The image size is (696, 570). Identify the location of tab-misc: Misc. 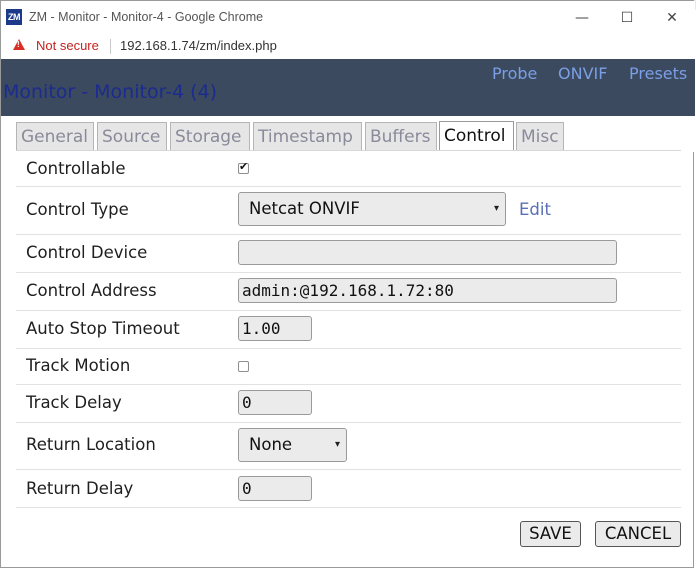
(540, 136).